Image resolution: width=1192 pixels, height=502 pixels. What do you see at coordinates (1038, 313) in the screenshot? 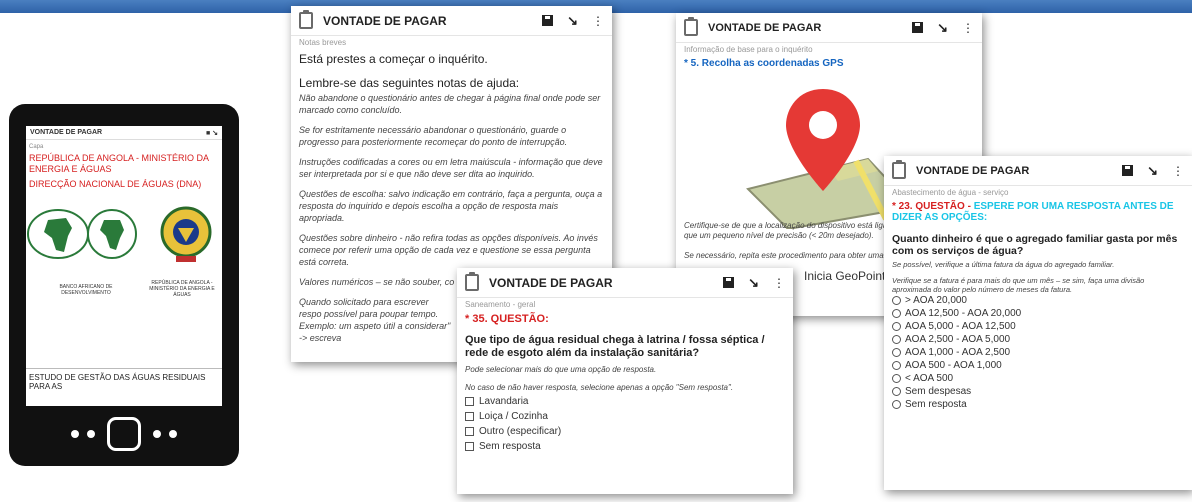
I see `radio-option: AOA 12,500 - AOA 20,000` at bounding box center [1038, 313].